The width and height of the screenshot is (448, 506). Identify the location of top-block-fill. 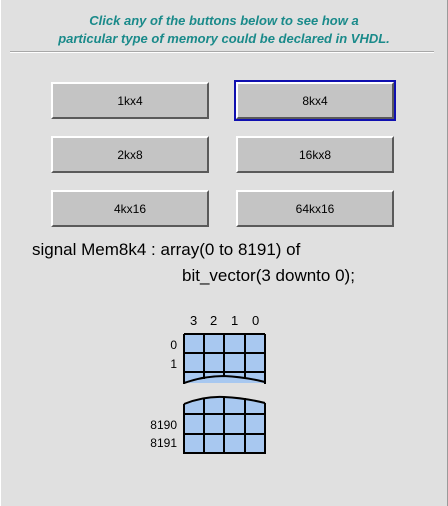
(224, 358).